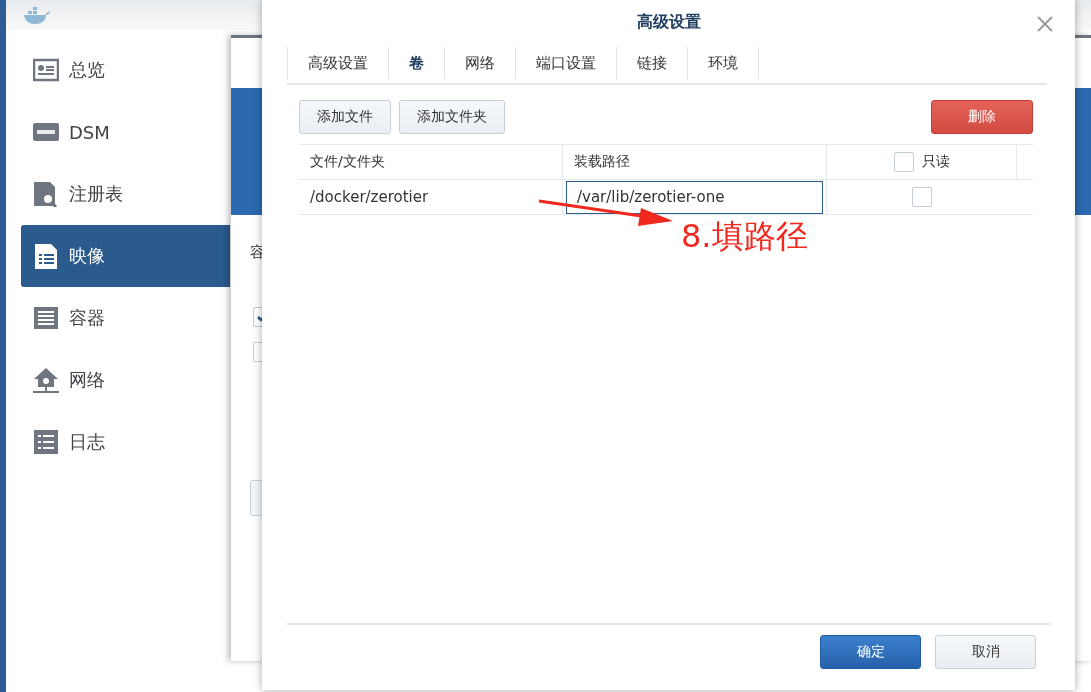 This screenshot has height=692, width=1091. Describe the element at coordinates (452, 117) in the screenshot. I see `add-button: 添加文件夹` at that location.